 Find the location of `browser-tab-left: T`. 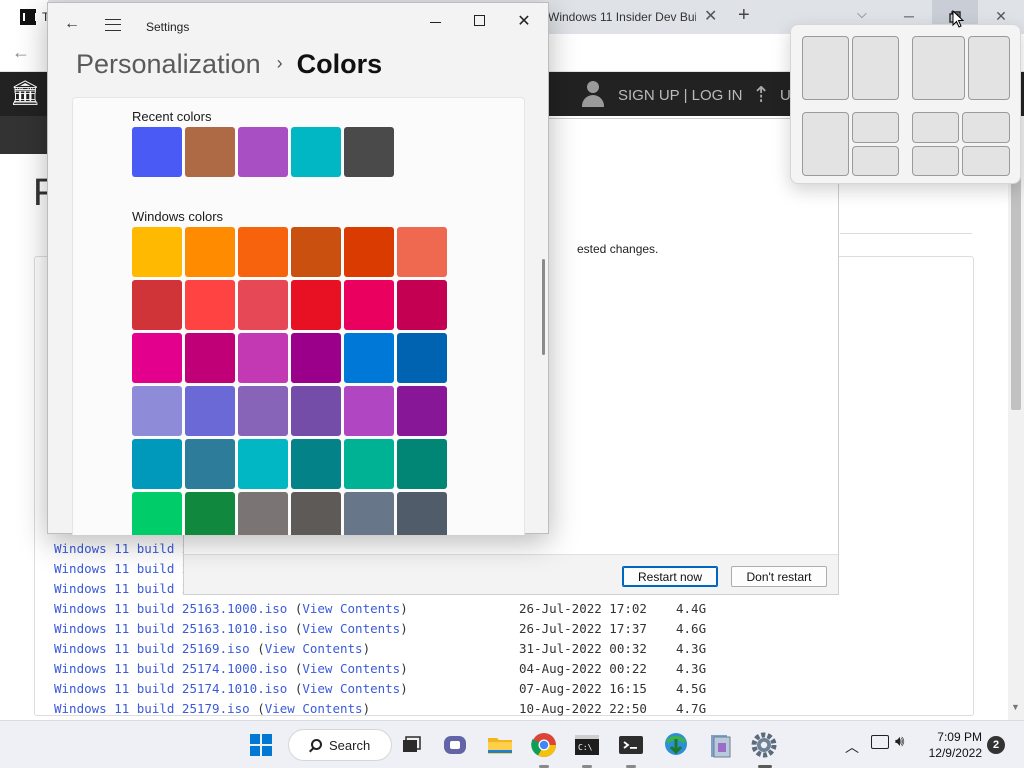

browser-tab-left: T is located at coordinates (24, 17).